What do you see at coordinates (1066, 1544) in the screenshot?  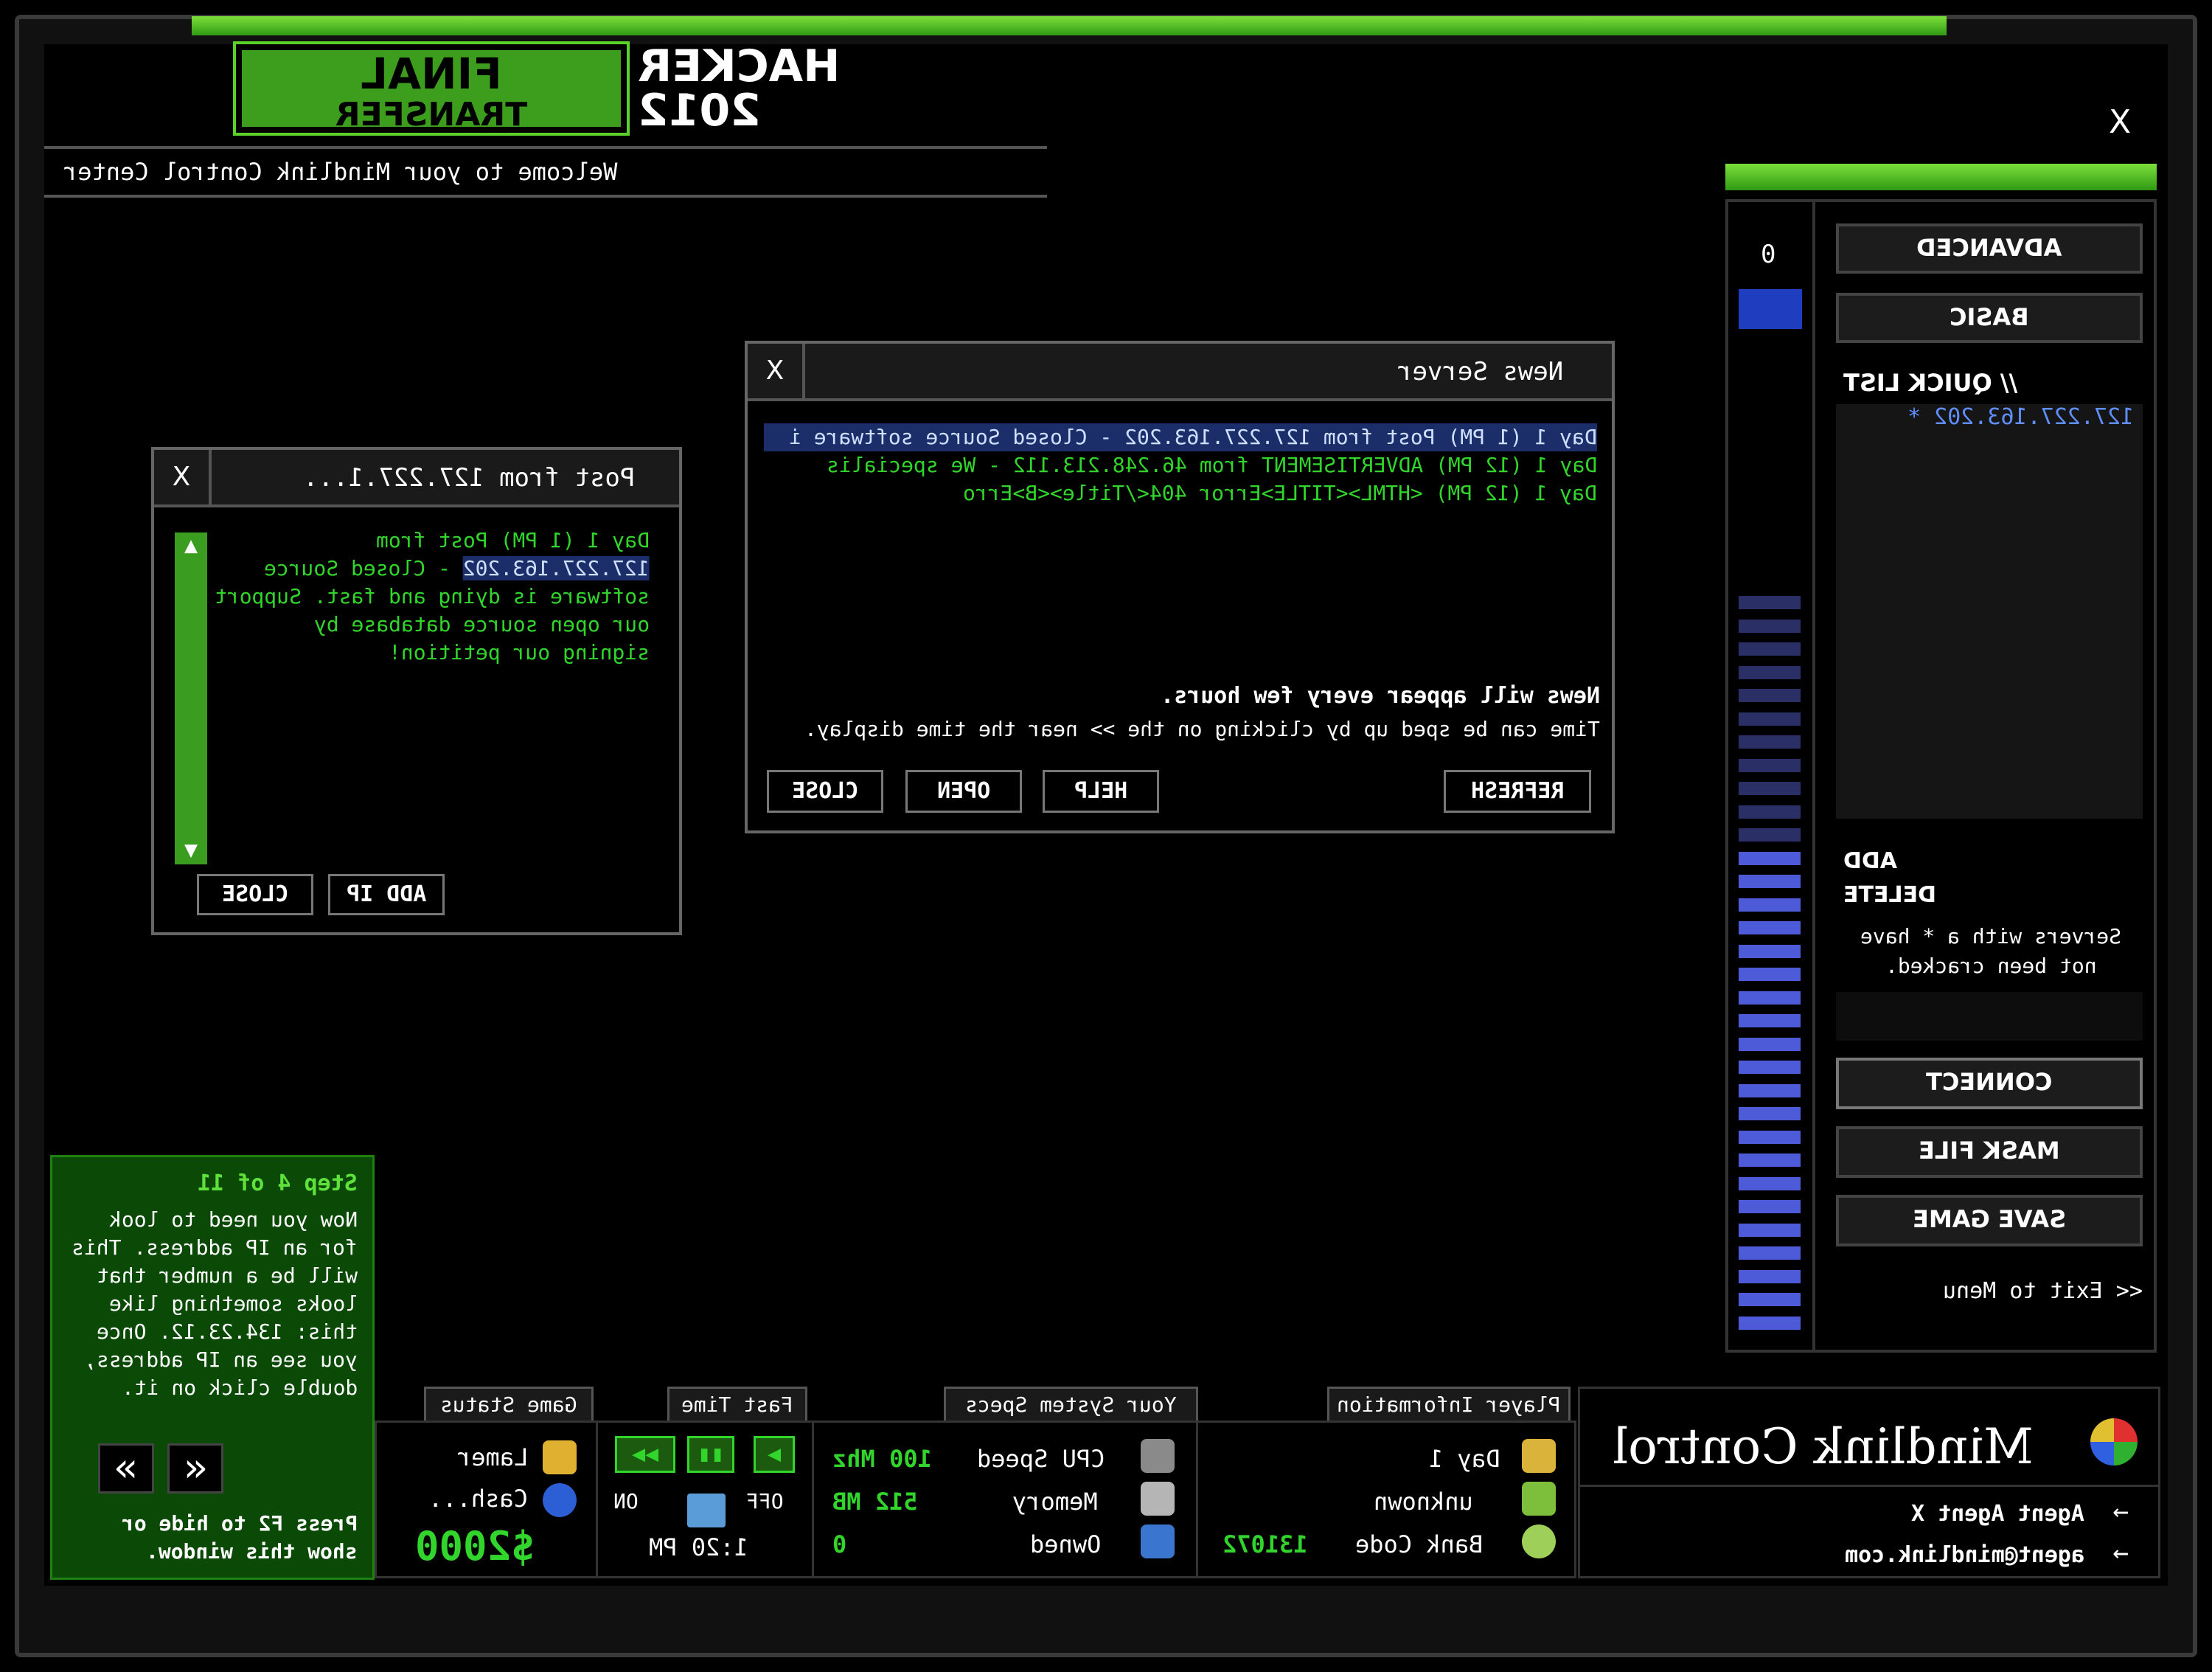 I see `stat-text: Owned` at bounding box center [1066, 1544].